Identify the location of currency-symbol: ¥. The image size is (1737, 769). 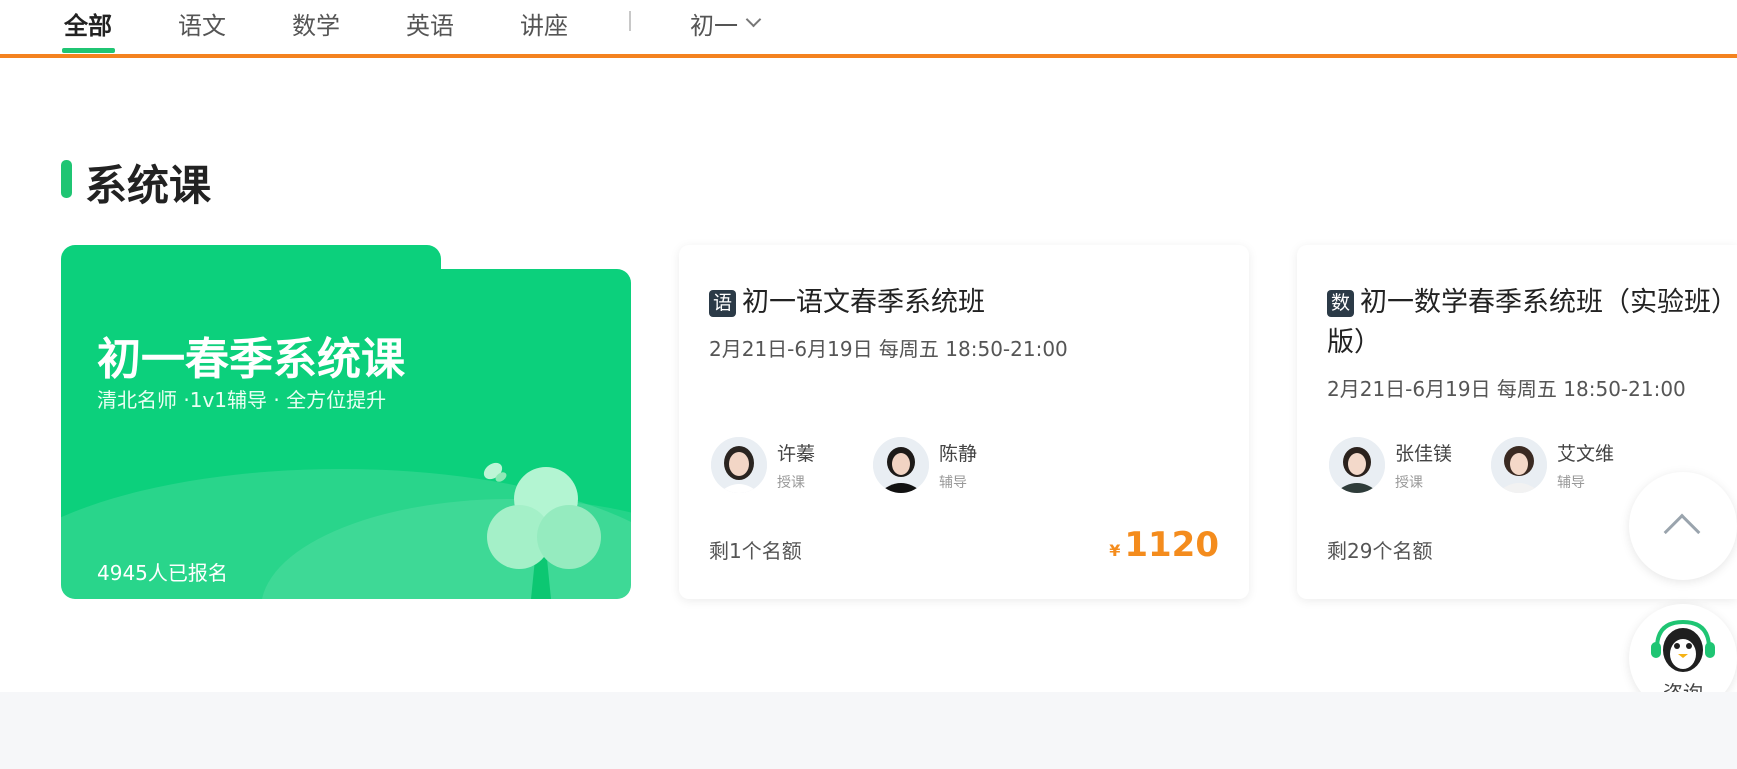
(1115, 550).